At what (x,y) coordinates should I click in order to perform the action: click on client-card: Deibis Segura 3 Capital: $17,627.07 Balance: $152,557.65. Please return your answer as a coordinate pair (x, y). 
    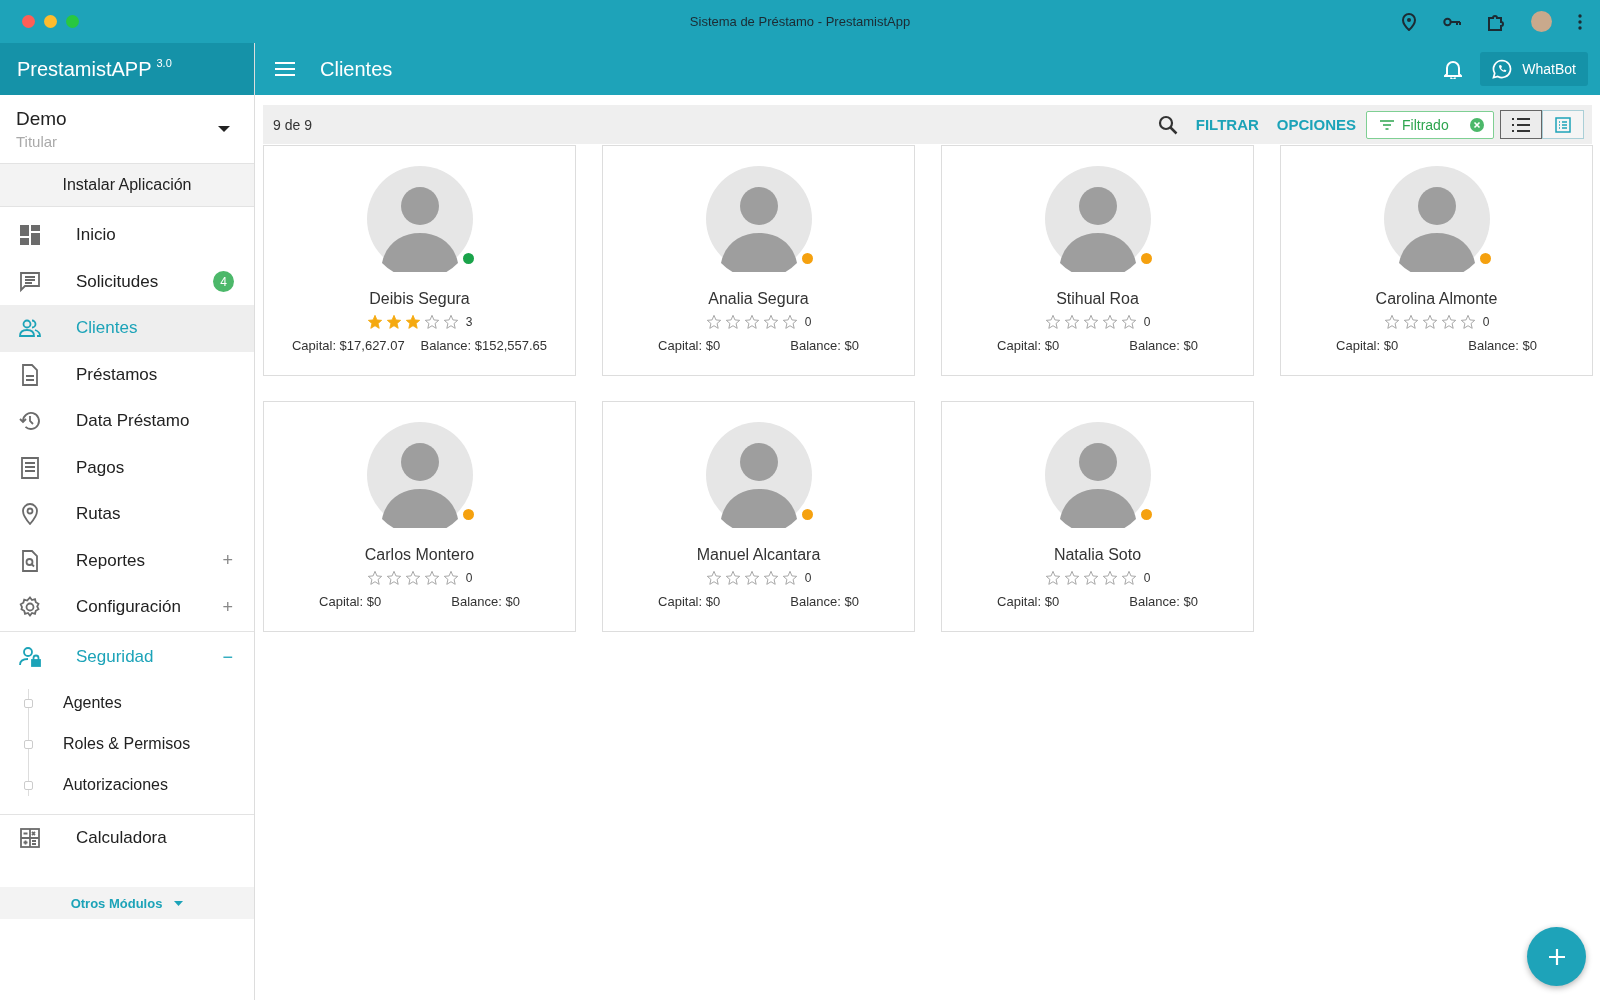
    Looking at the image, I should click on (419, 260).